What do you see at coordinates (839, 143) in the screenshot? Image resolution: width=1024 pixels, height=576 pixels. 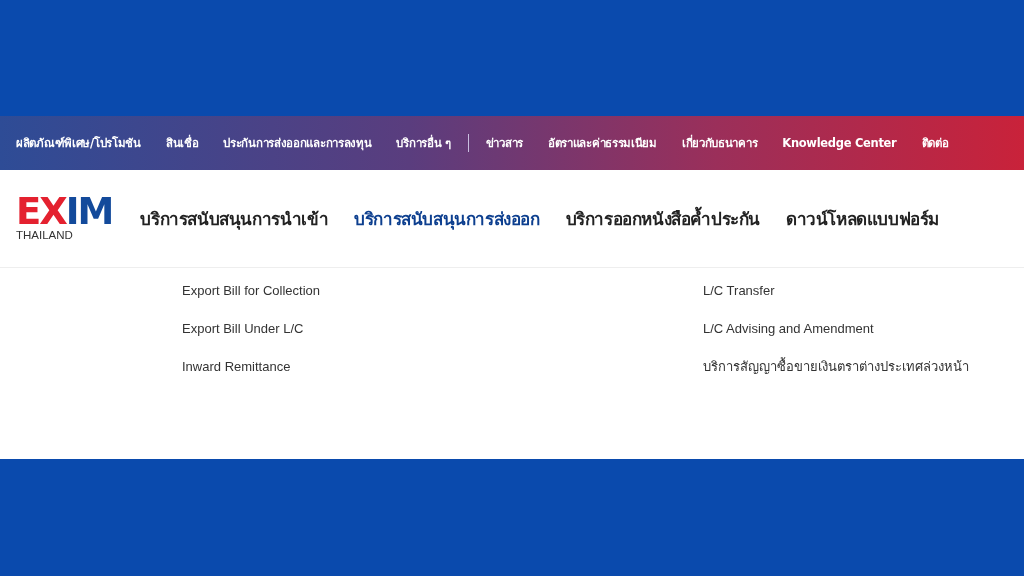 I see `nav-link: Knowledge Center` at bounding box center [839, 143].